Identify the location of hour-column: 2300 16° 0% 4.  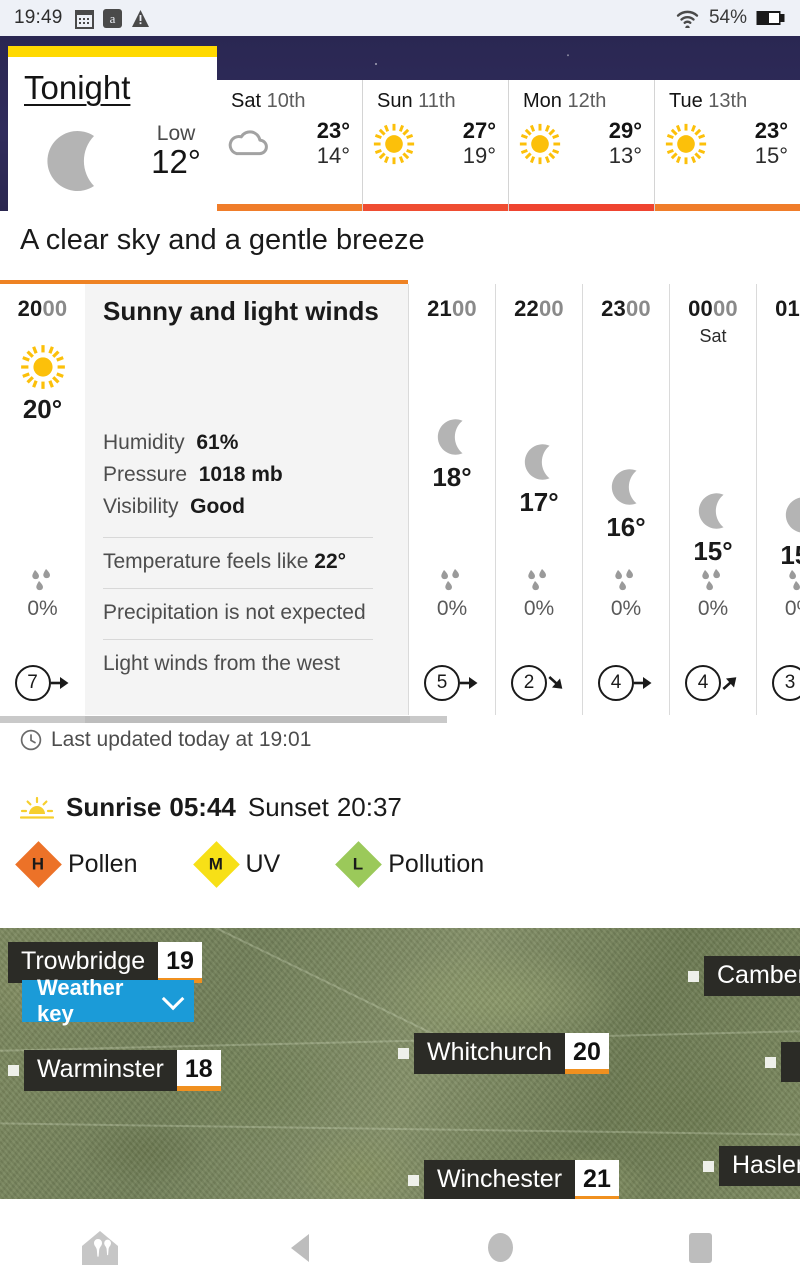
(625, 499).